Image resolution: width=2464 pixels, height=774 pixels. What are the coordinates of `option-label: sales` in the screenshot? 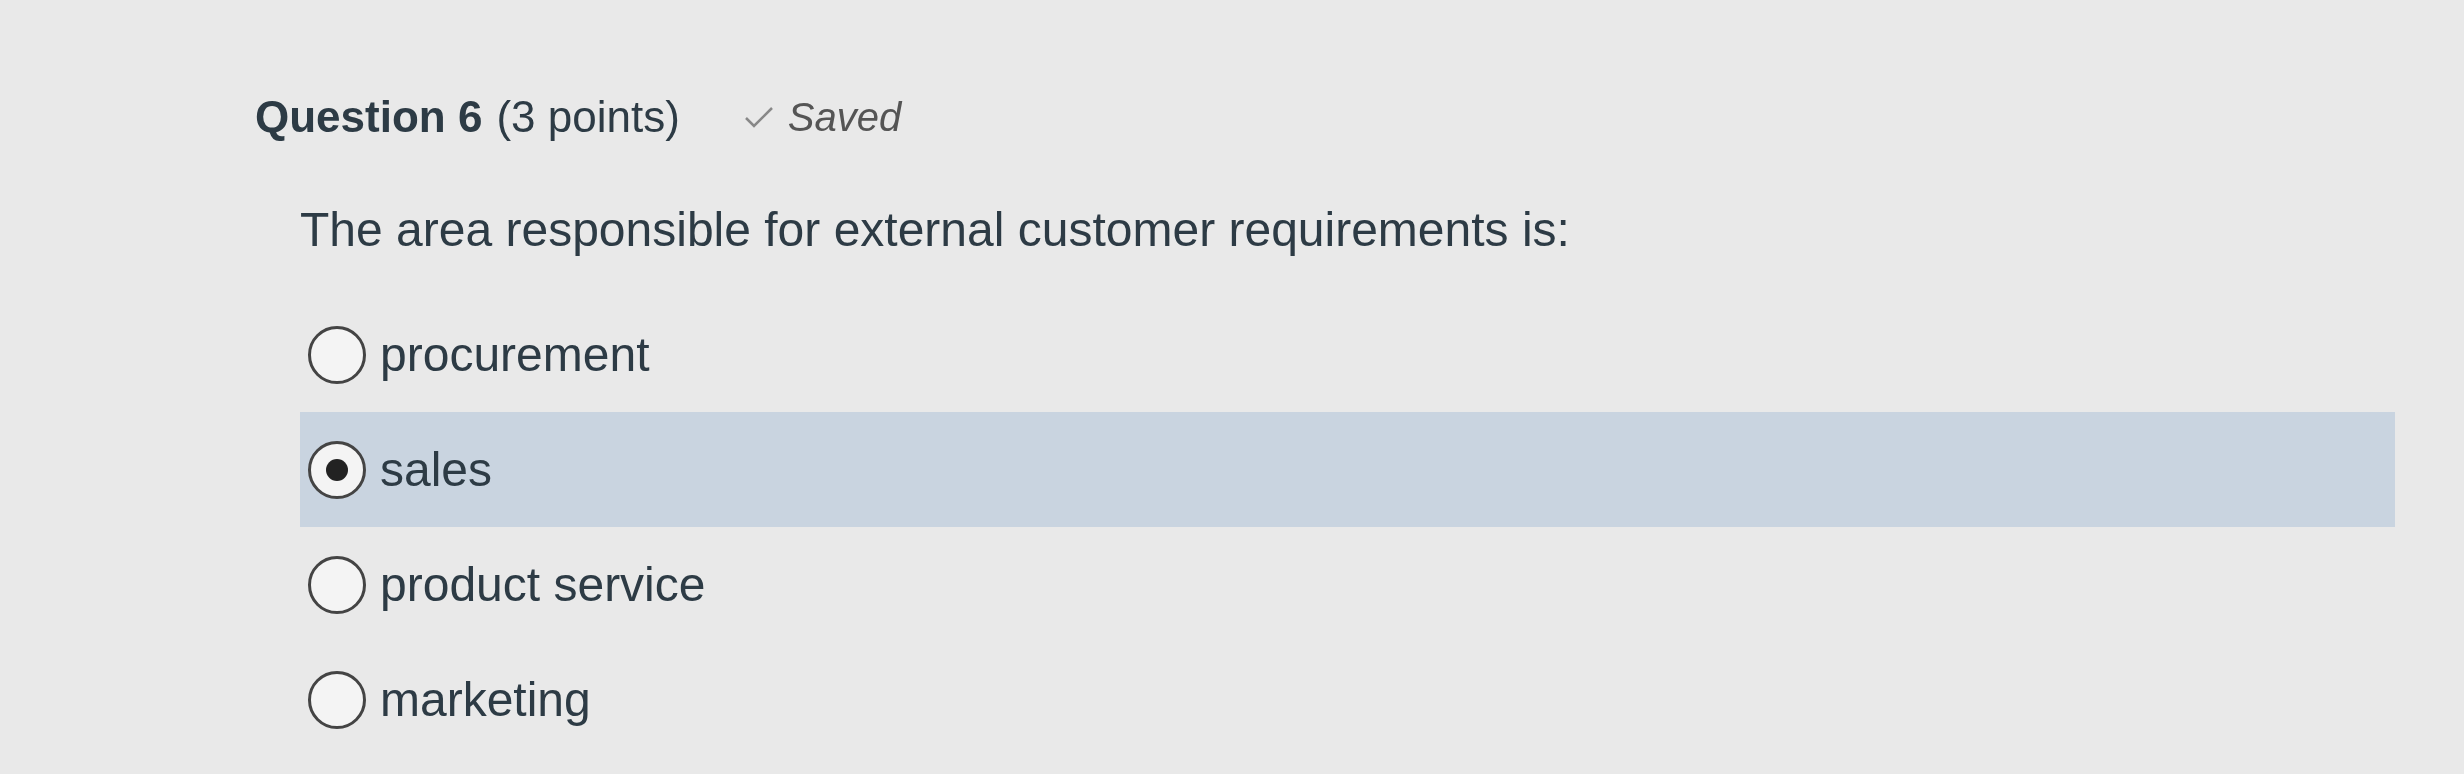 It's located at (436, 469).